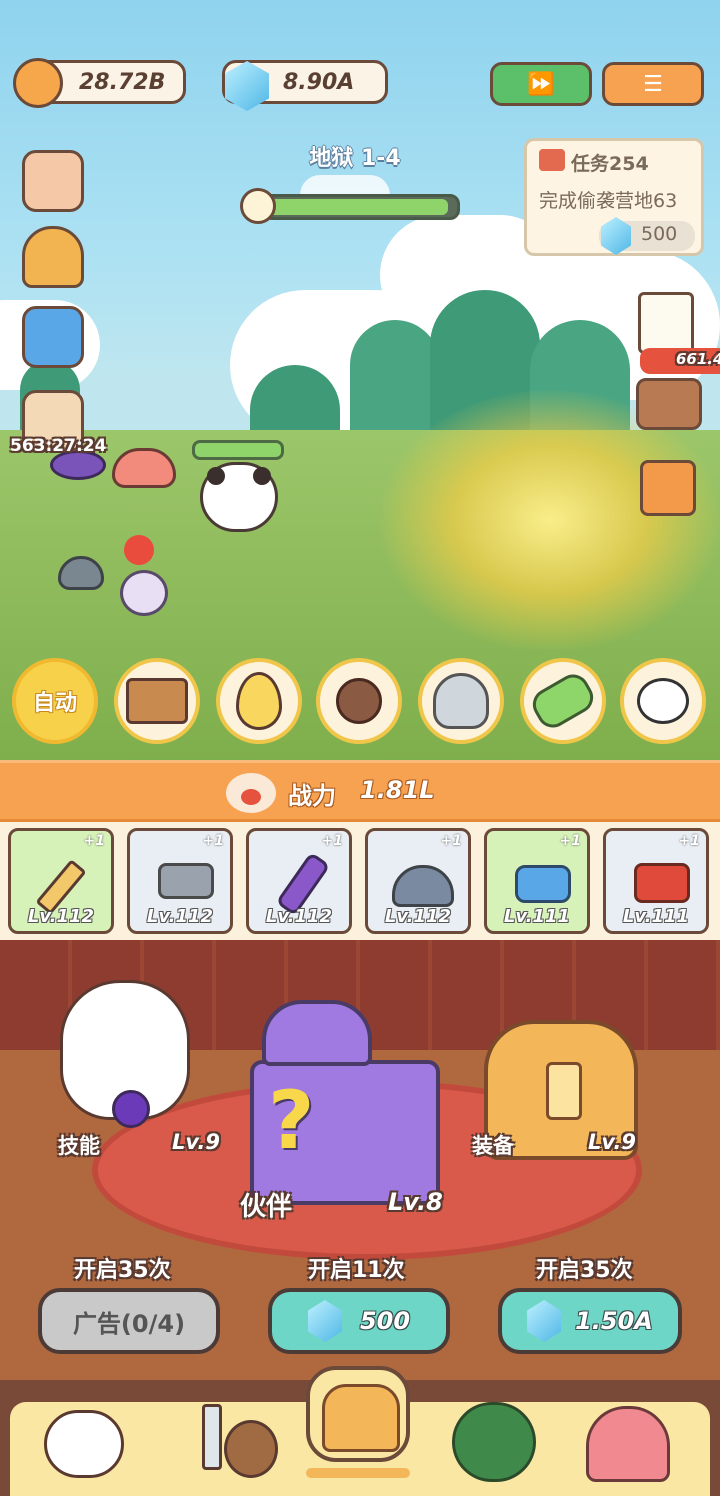  I want to click on equip-slot-gun: +1 Lv.112, so click(180, 881).